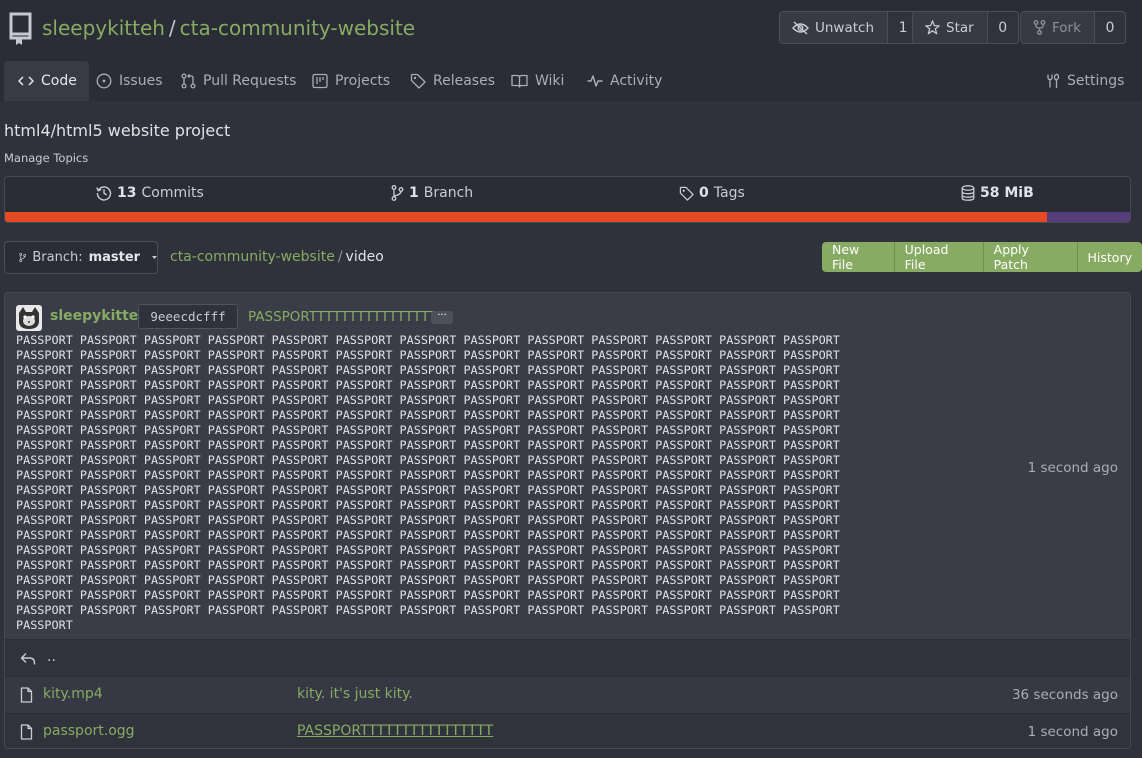  I want to click on file-actions: New File Upload File Apply Patch History, so click(982, 257).